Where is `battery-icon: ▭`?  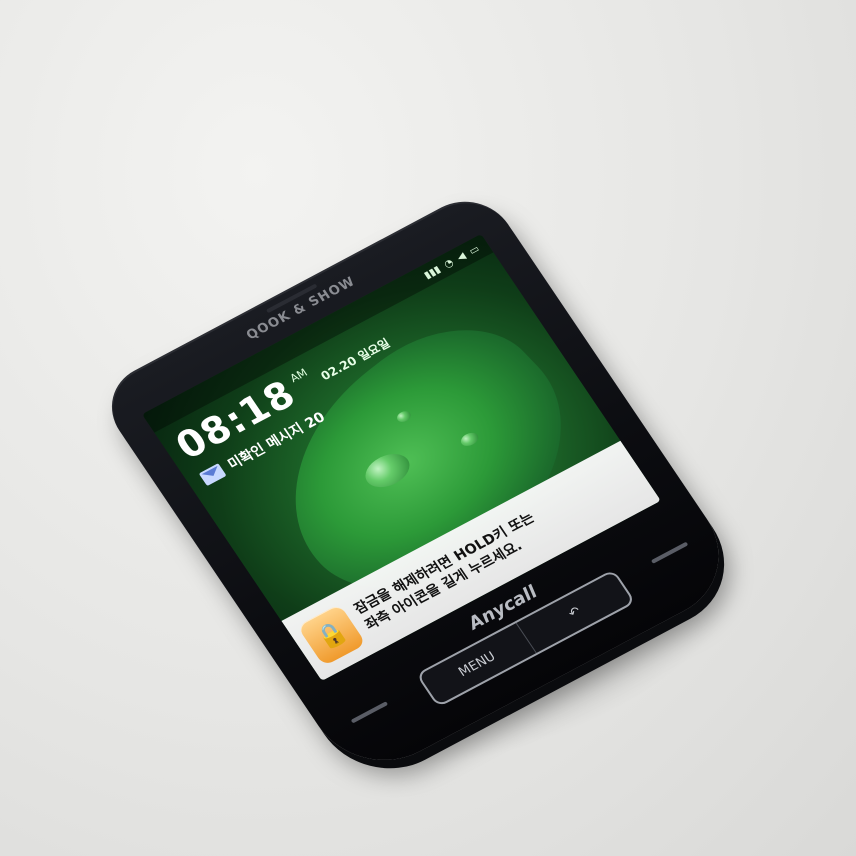 battery-icon: ▭ is located at coordinates (474, 250).